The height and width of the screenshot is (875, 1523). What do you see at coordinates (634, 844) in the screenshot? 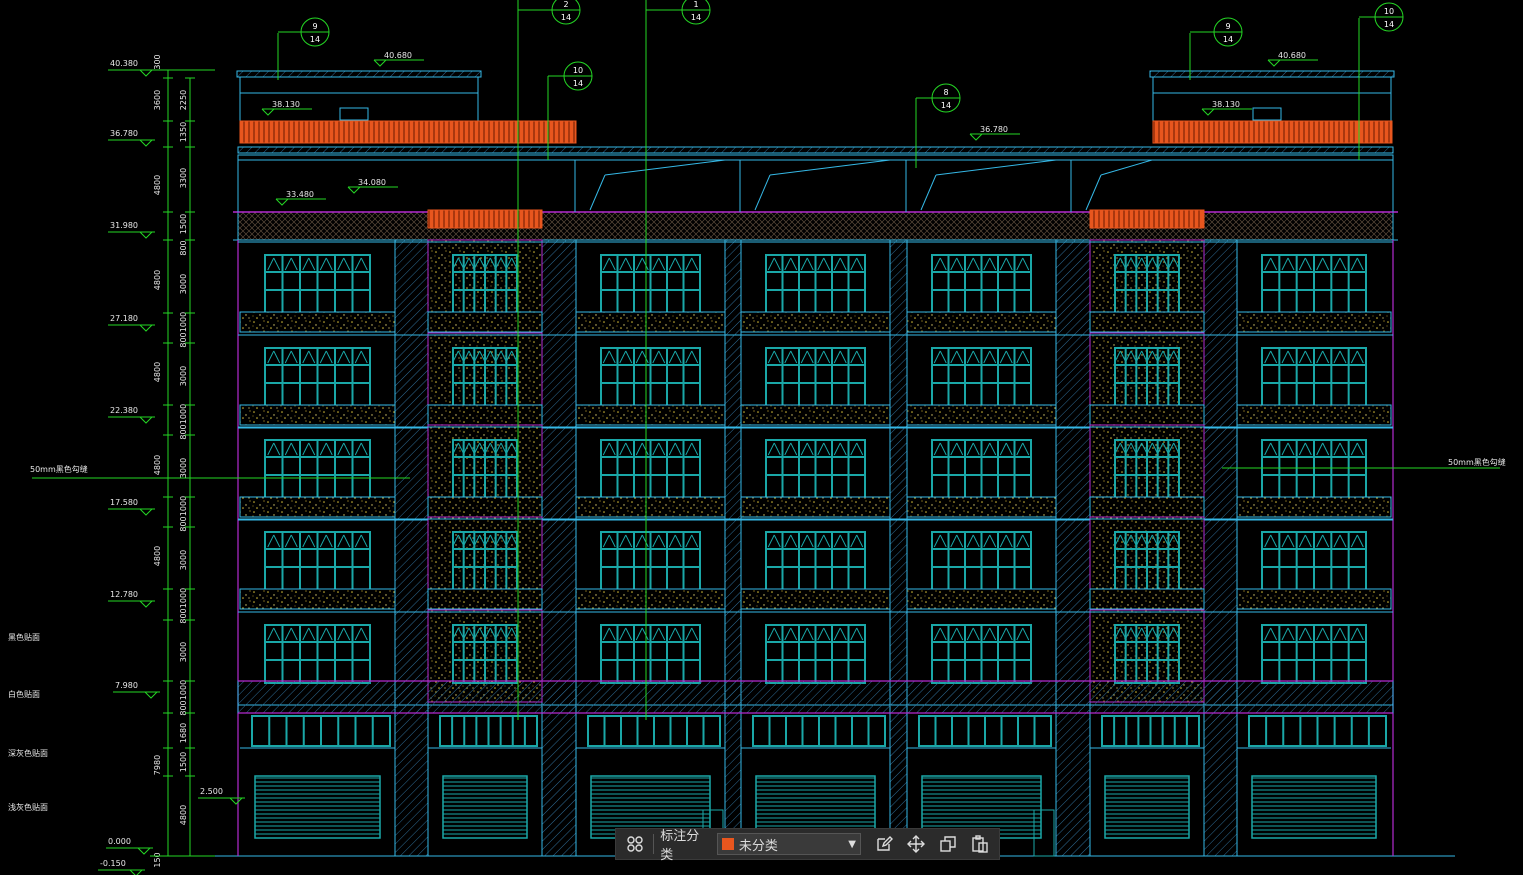
I see `grid-icon` at bounding box center [634, 844].